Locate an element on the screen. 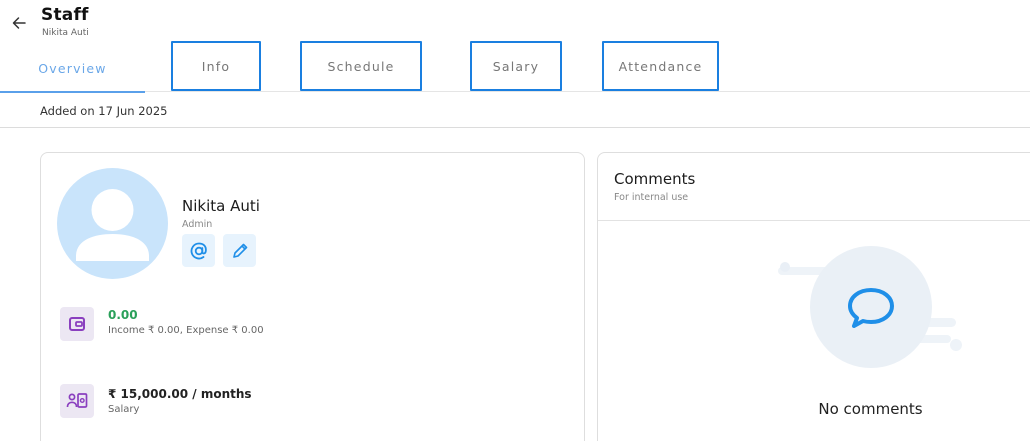  staff-role: Admin is located at coordinates (197, 224).